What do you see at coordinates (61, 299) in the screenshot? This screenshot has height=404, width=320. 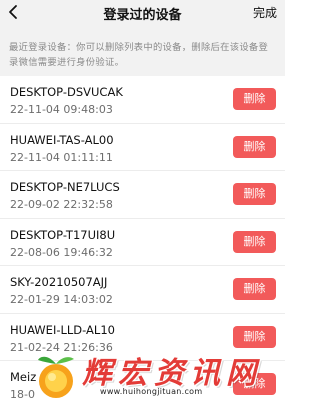 I see `device-login-time: 22-01-29 14:03:02` at bounding box center [61, 299].